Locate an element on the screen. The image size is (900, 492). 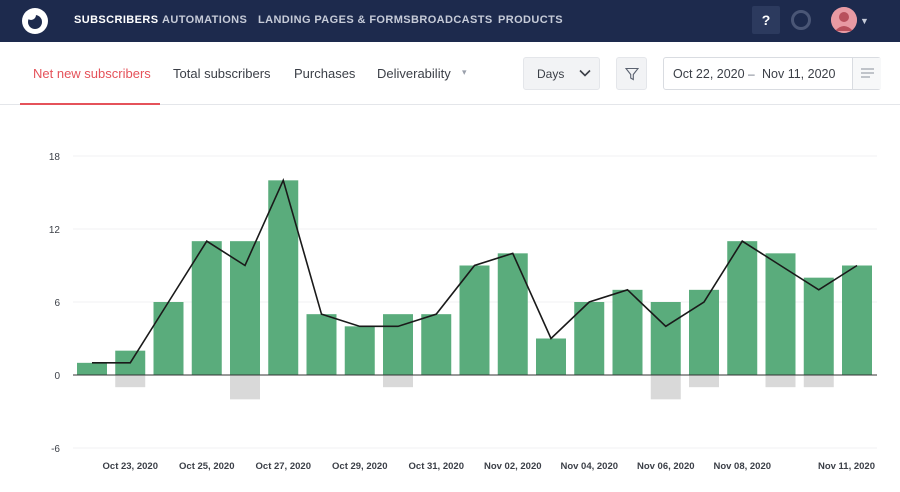
y-tick-label: -6 is located at coordinates (55, 449).